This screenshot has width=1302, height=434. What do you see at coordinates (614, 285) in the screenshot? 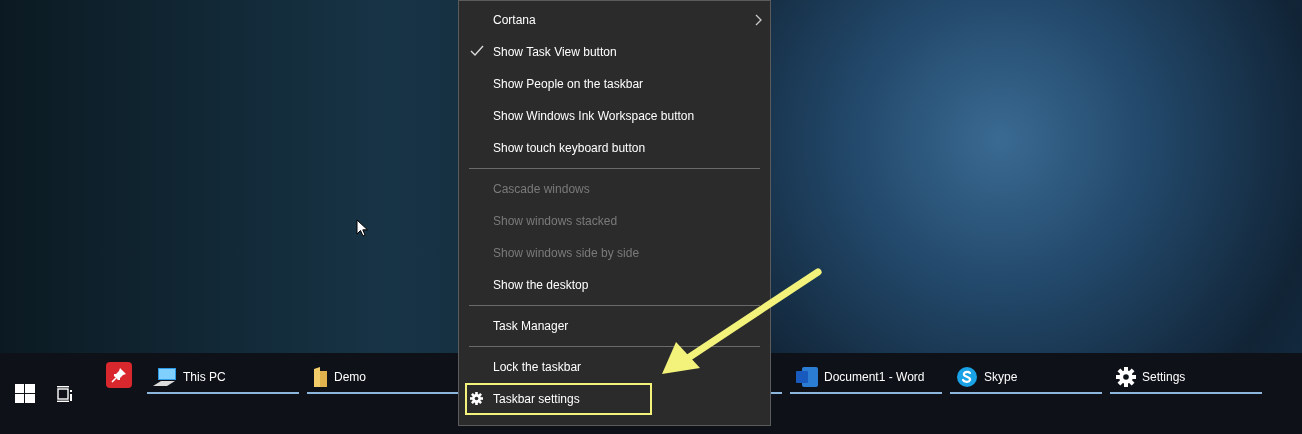
I see `menu-item: Show the desktop` at bounding box center [614, 285].